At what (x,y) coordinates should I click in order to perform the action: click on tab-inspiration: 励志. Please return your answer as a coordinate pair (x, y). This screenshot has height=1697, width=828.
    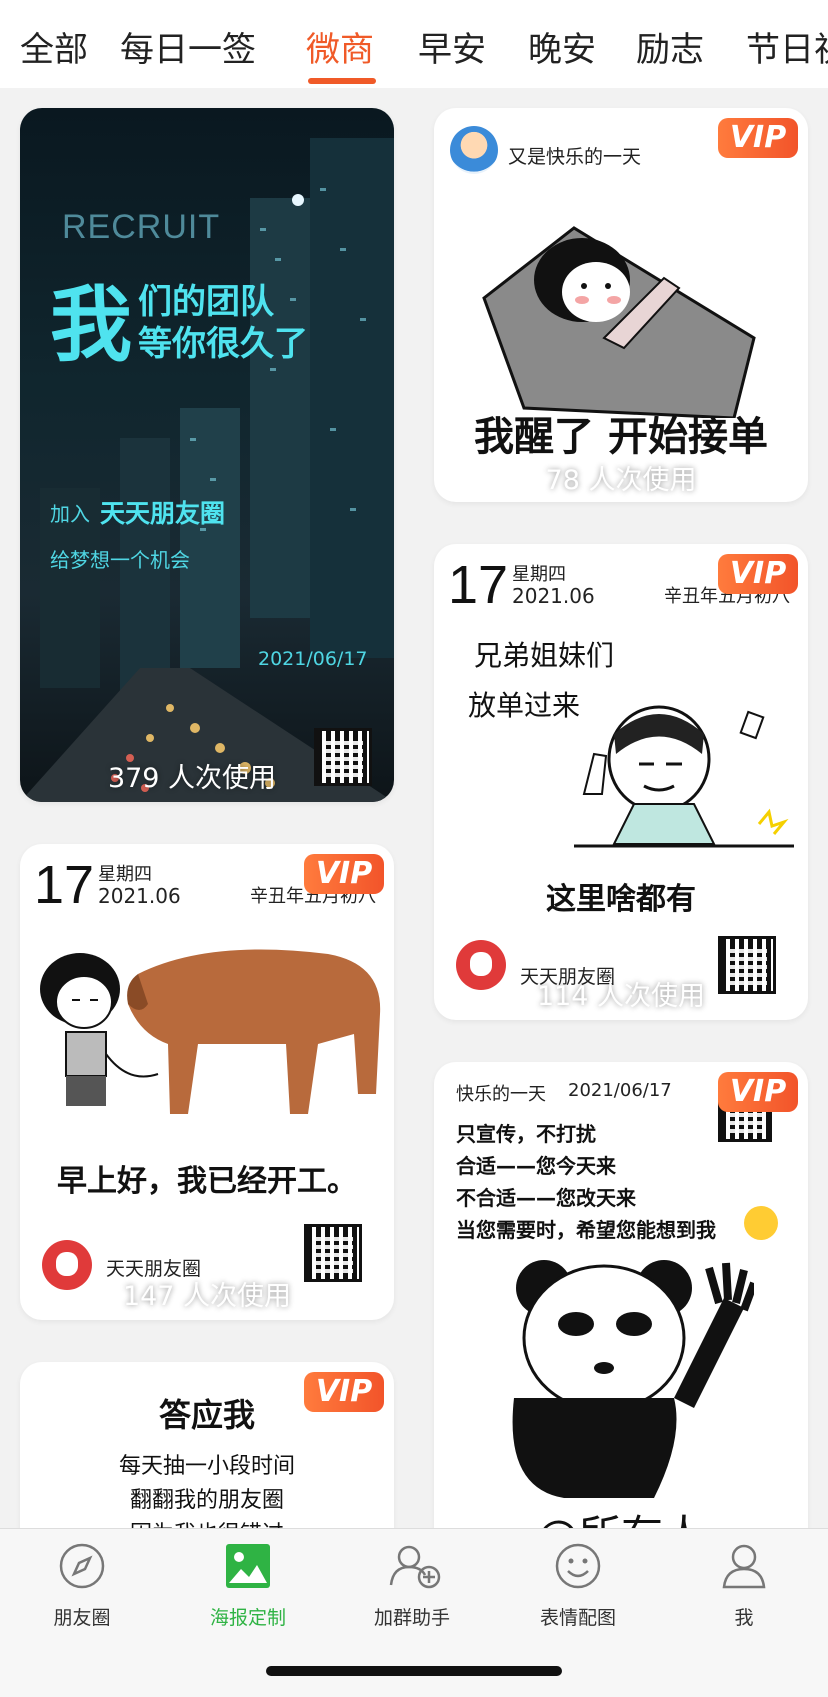
    Looking at the image, I should click on (670, 46).